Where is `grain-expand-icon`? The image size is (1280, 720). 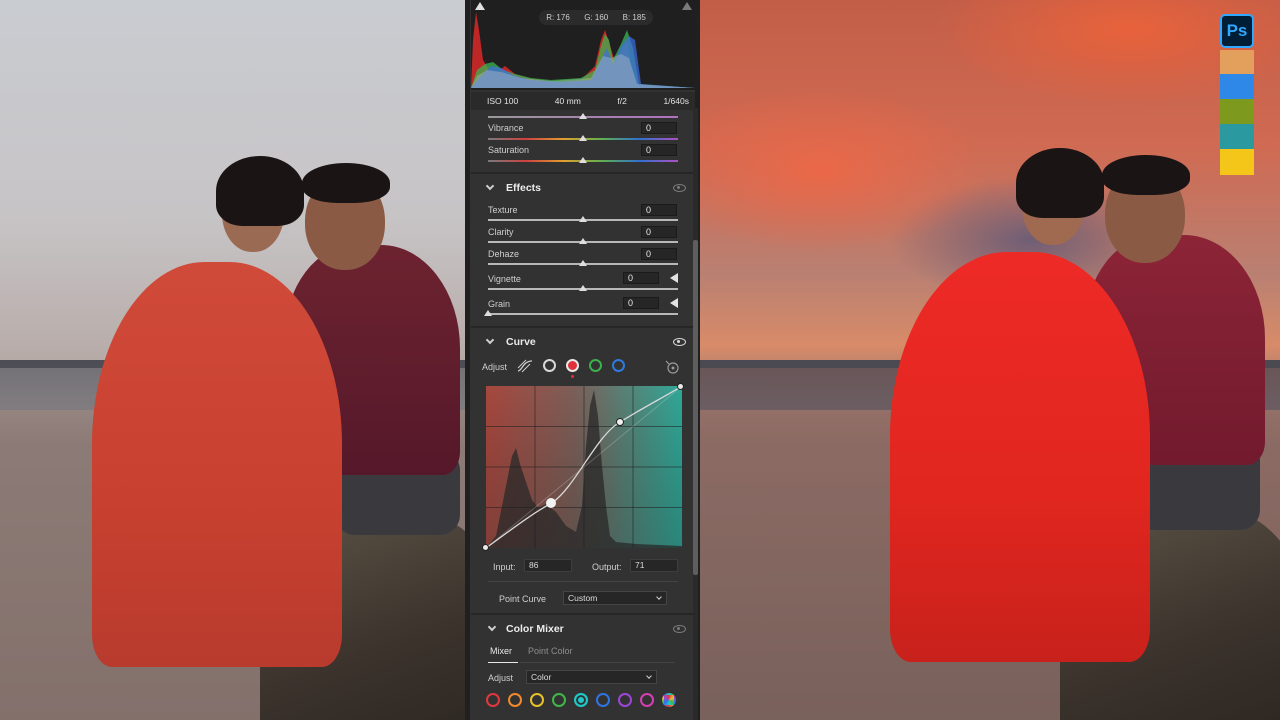 grain-expand-icon is located at coordinates (674, 303).